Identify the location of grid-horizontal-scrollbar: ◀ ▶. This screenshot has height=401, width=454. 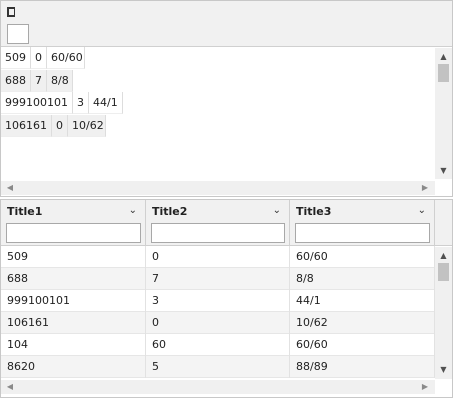
(218, 387).